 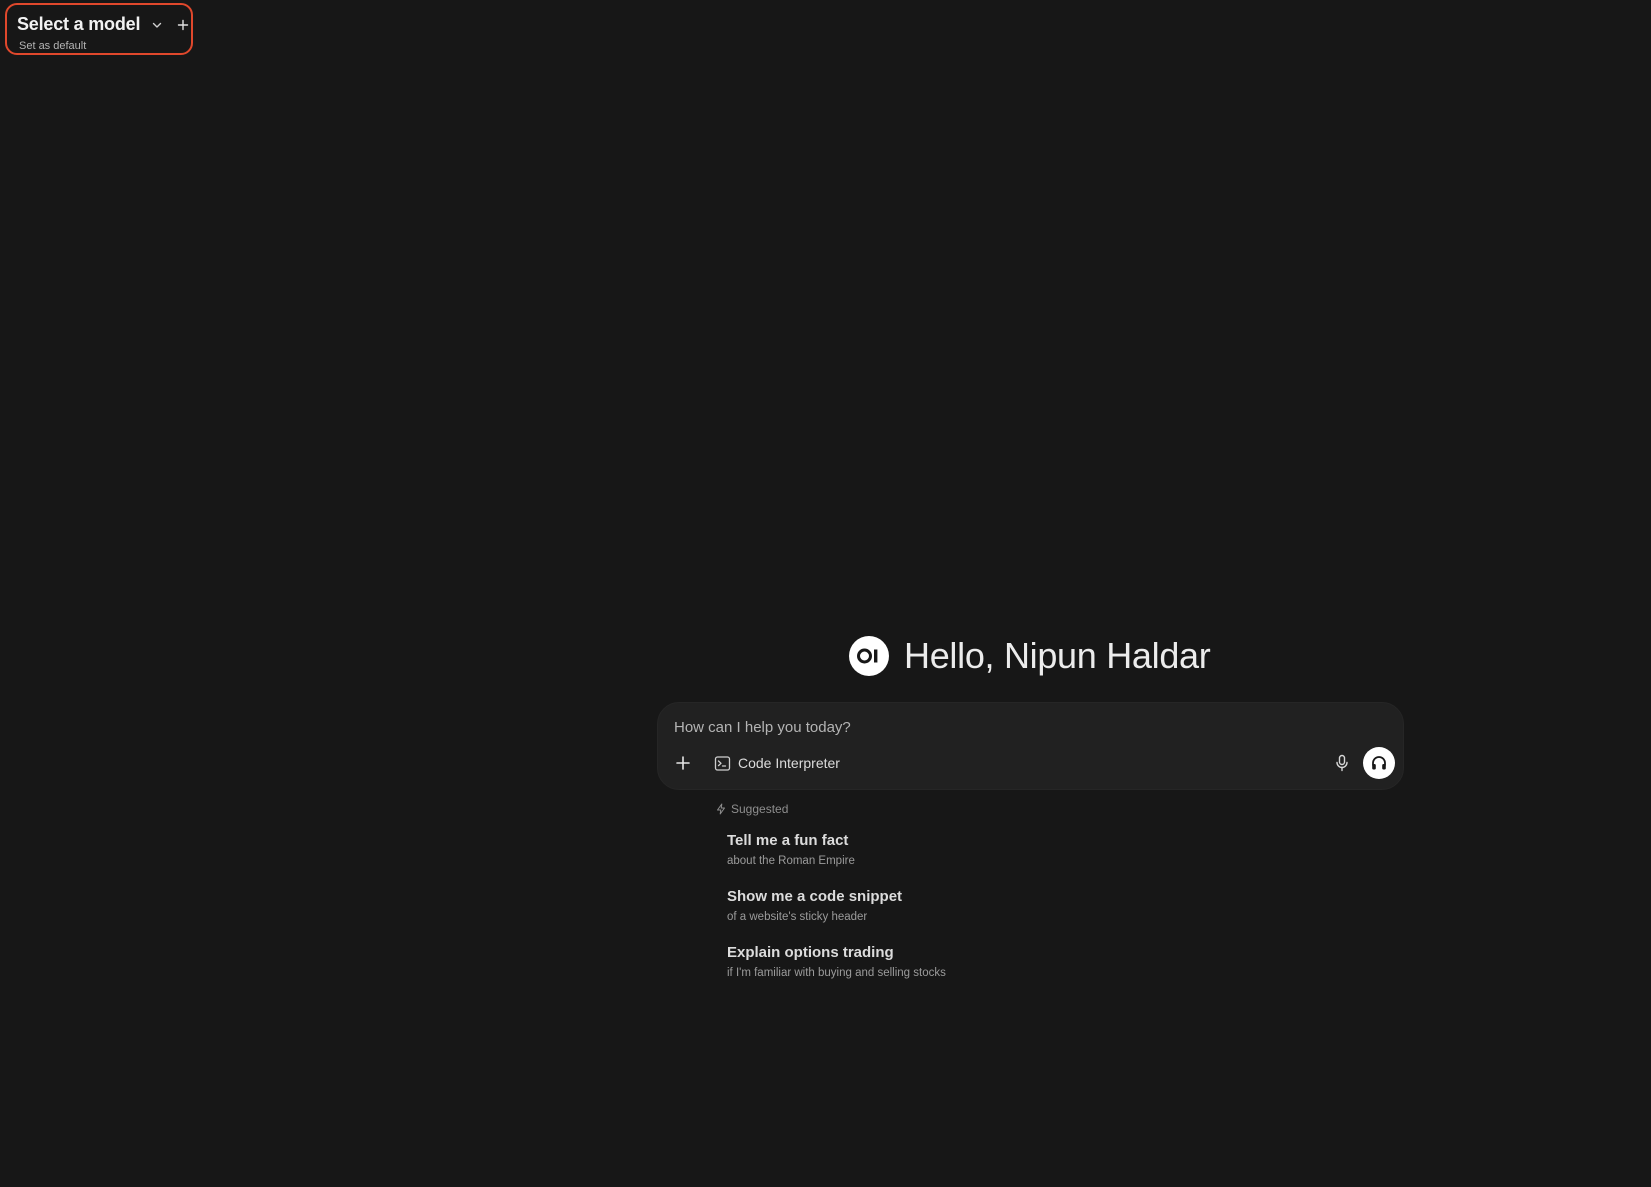 I want to click on chat-input-box: Code Interpreter, so click(x=1030, y=746).